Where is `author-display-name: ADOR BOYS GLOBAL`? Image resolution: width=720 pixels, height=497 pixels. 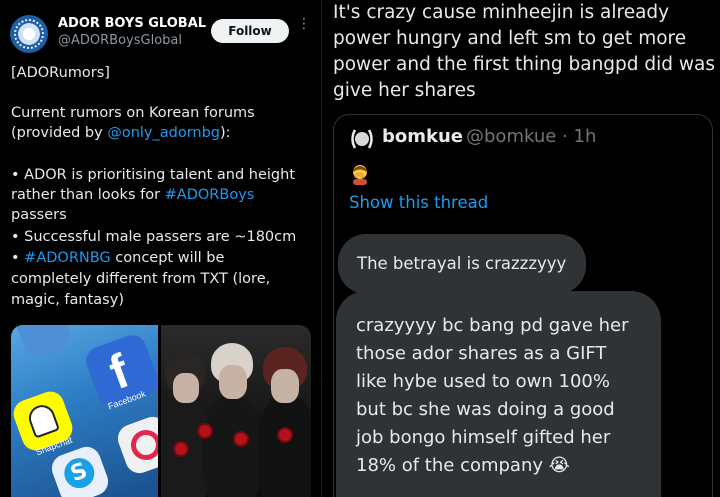 author-display-name: ADOR BOYS GLOBAL is located at coordinates (132, 23).